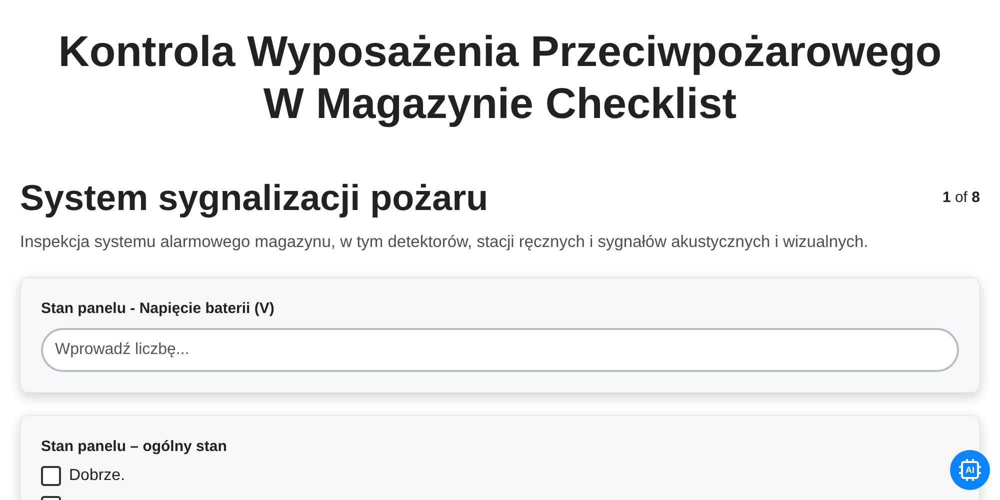  What do you see at coordinates (961, 198) in the screenshot?
I see `page-counter: 1 of 8` at bounding box center [961, 198].